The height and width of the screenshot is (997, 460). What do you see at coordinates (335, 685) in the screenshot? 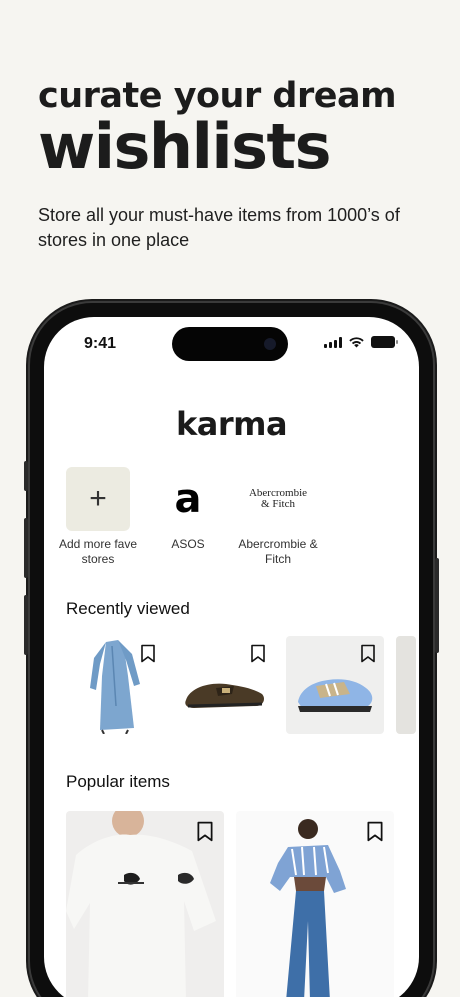
I see `recent-item-sneaker` at bounding box center [335, 685].